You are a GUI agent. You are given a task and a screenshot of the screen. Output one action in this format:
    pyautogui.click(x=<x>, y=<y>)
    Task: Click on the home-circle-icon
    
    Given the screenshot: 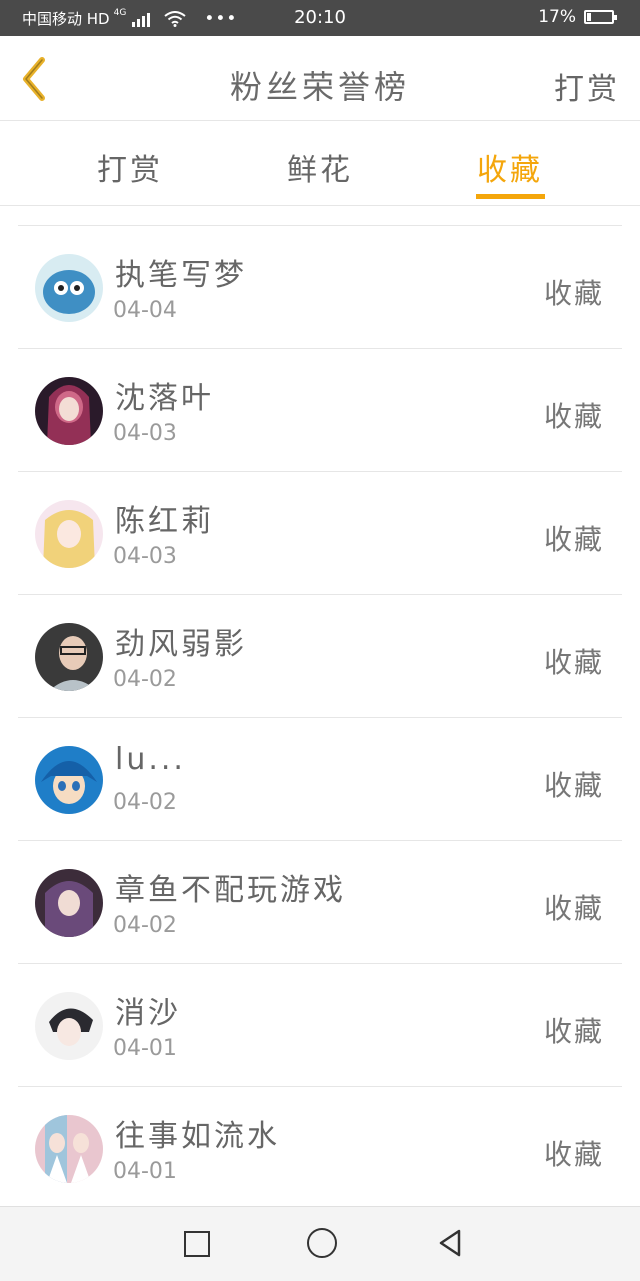 What is the action you would take?
    pyautogui.click(x=322, y=1243)
    